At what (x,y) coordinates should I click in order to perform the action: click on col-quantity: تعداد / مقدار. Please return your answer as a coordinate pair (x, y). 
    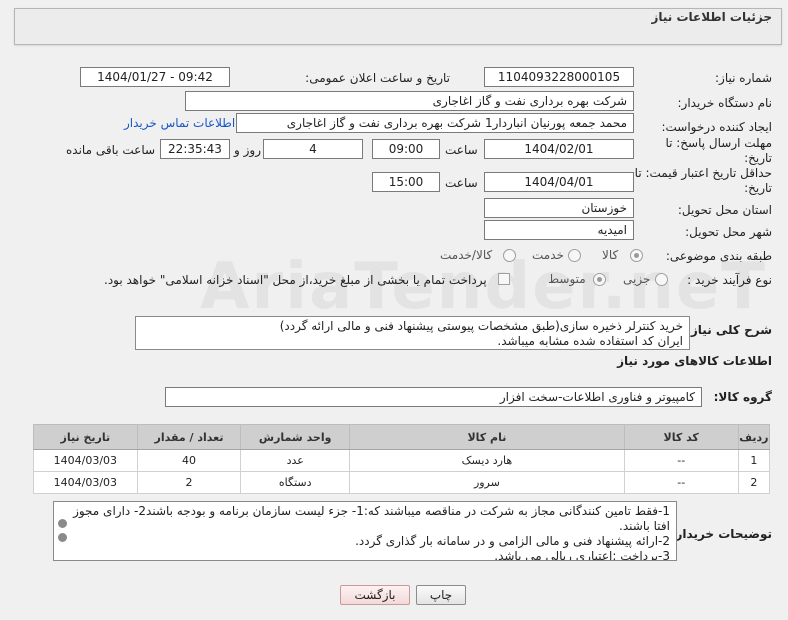
    Looking at the image, I should click on (189, 437).